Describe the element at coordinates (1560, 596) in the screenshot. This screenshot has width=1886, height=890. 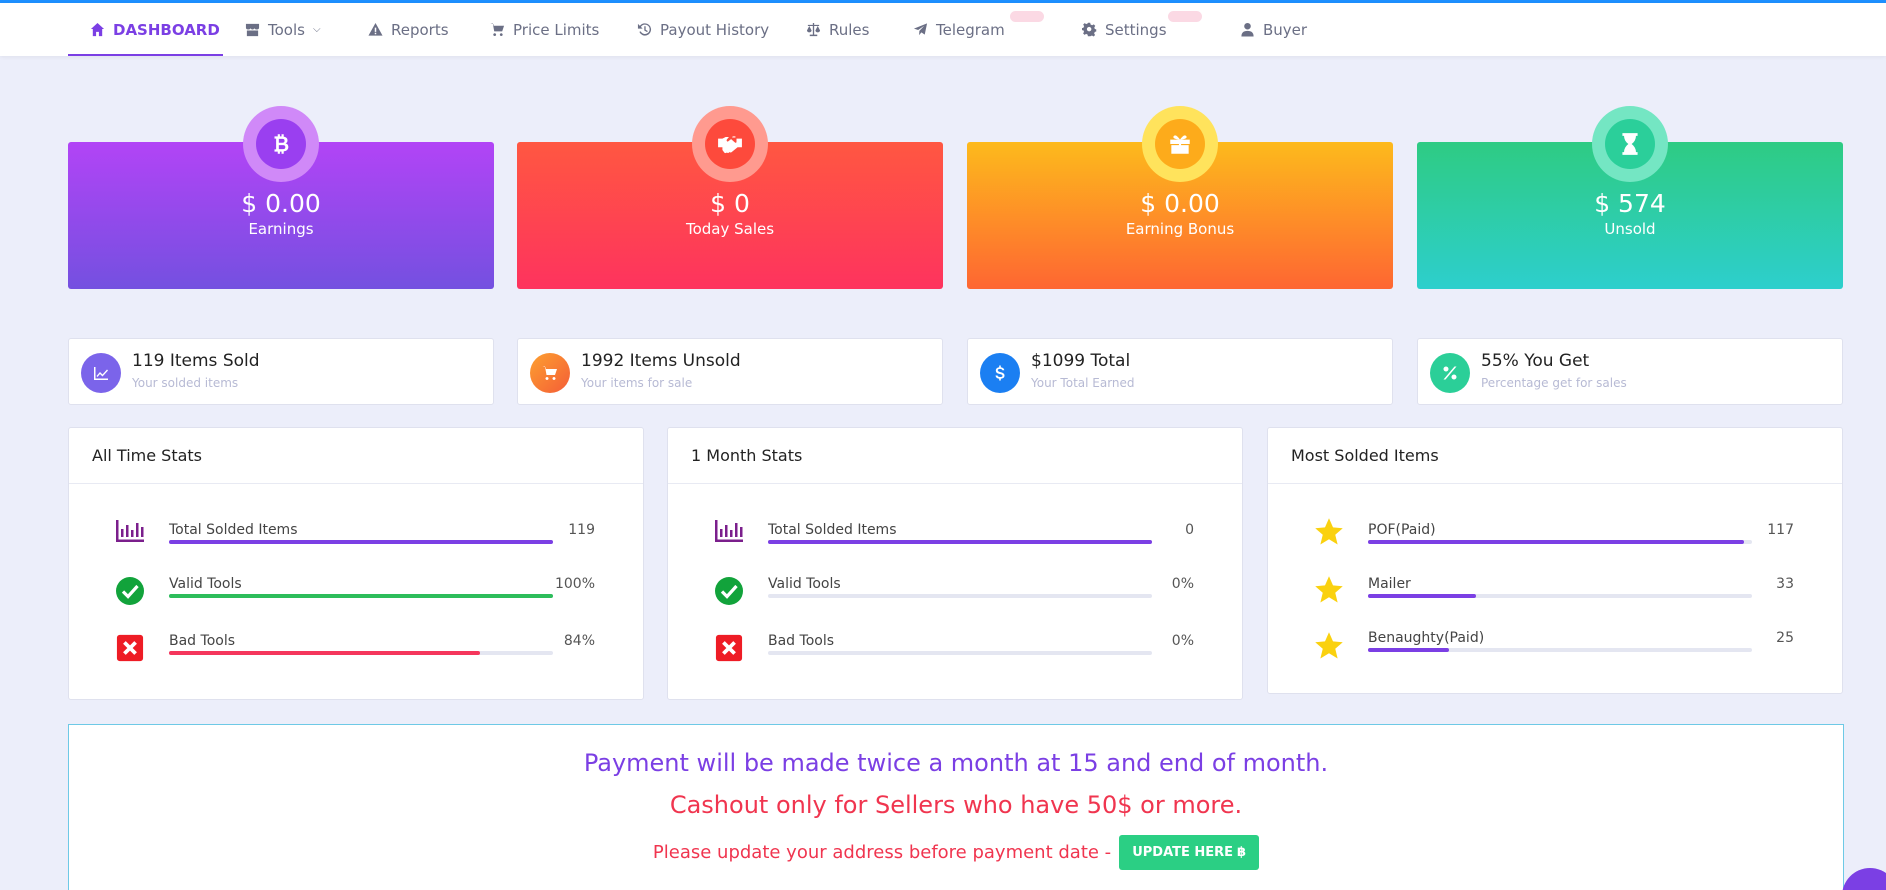
I see `most-solded-row-2-track` at that location.